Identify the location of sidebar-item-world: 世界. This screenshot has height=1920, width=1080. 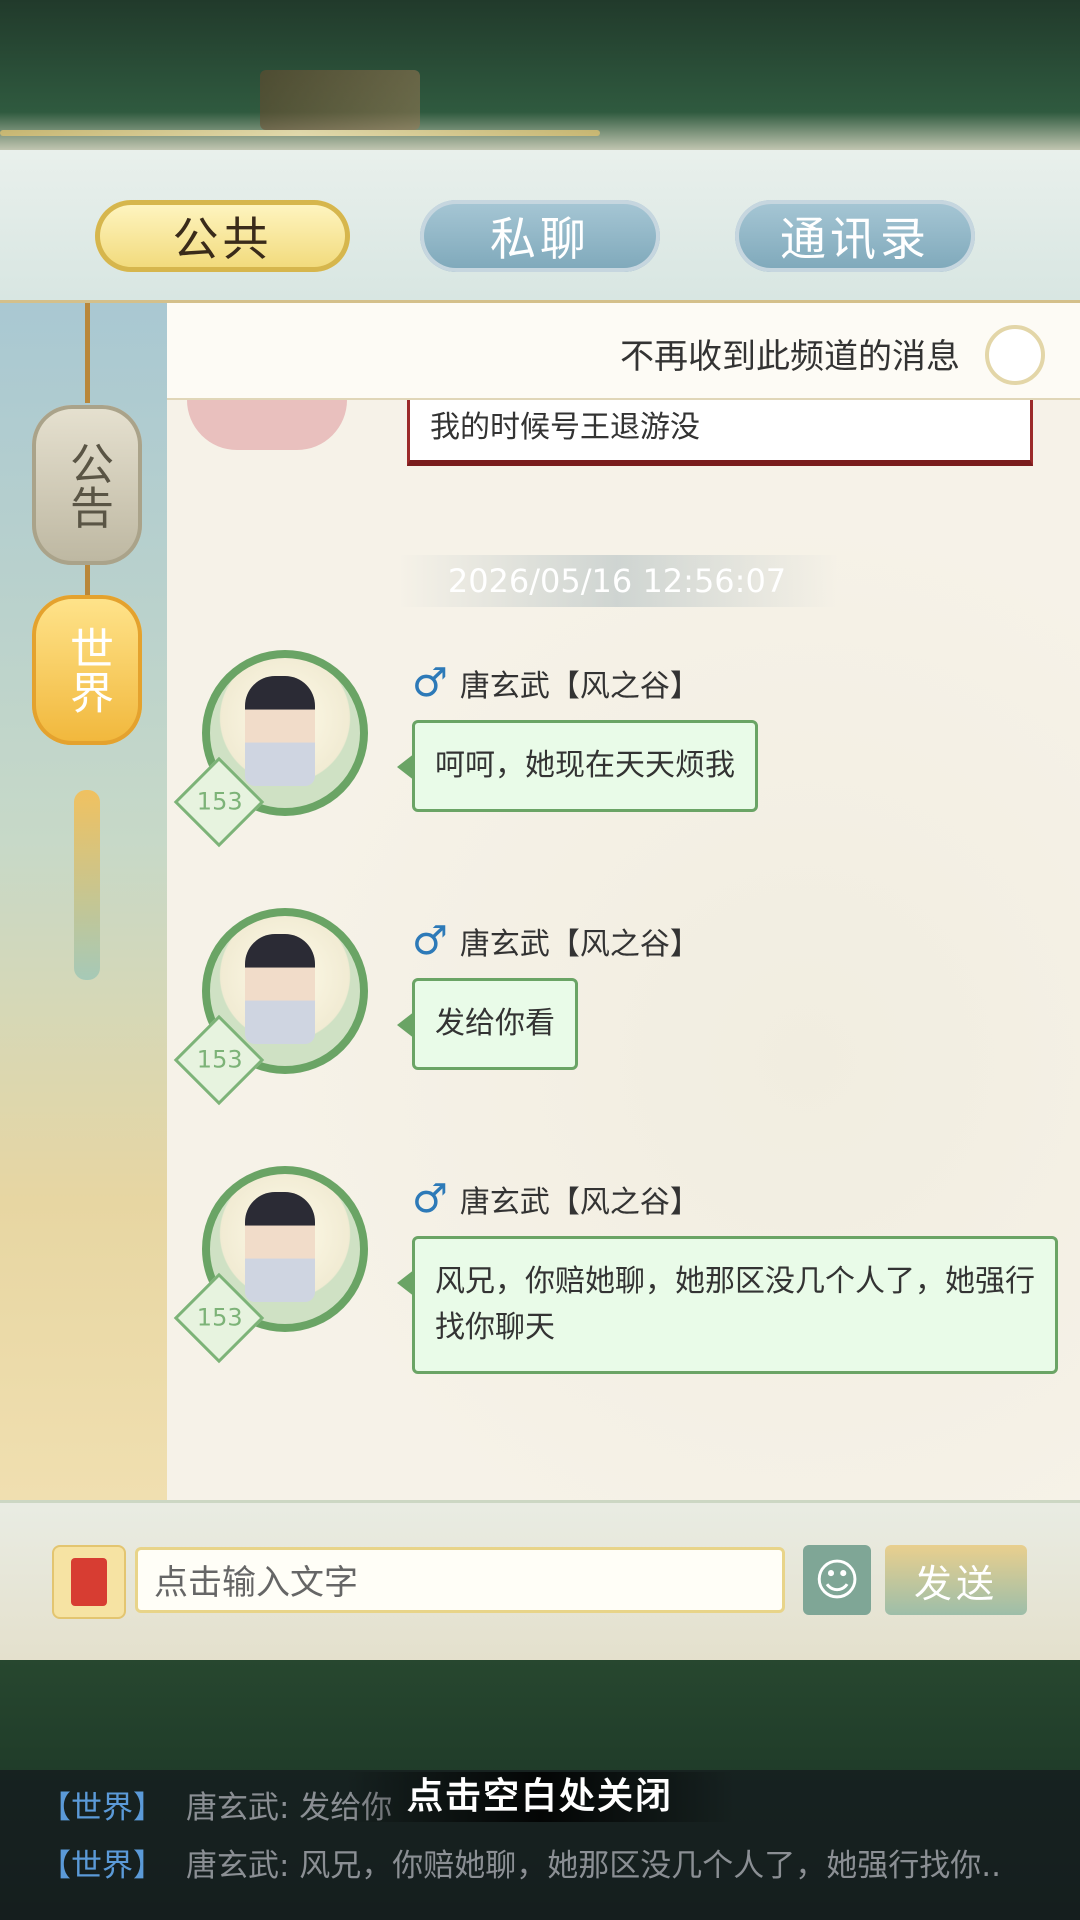
(87, 670).